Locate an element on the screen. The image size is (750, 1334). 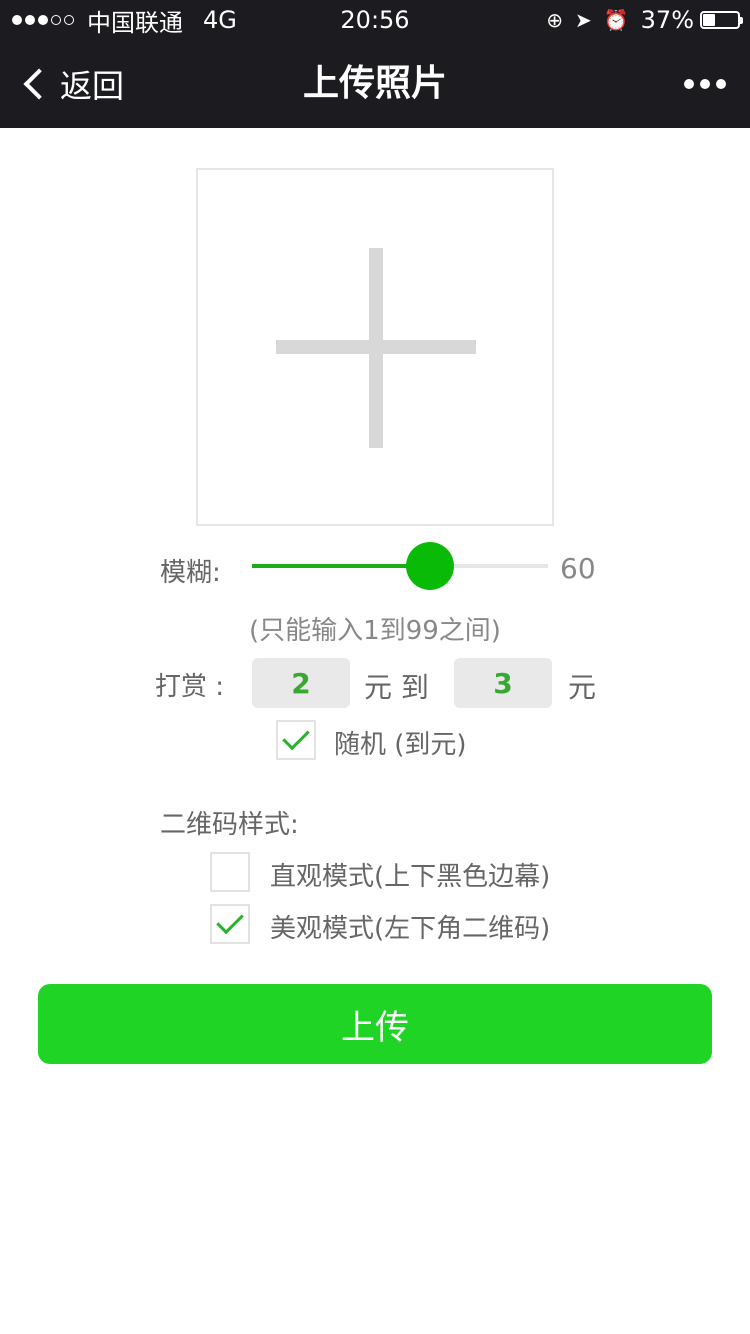
reward-min-input is located at coordinates (301, 683).